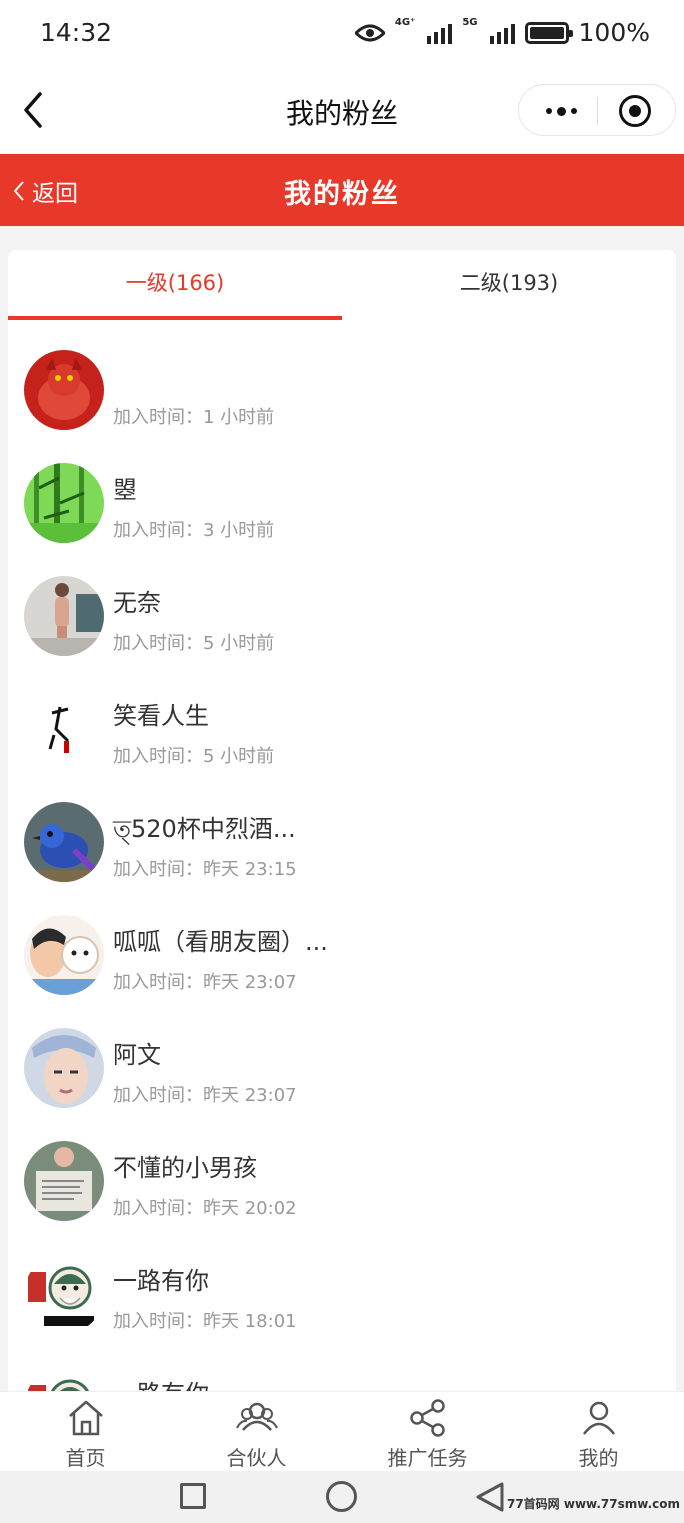 The width and height of the screenshot is (684, 1523). Describe the element at coordinates (342, 848) in the screenshot. I see `list-item: ত্520杯中烈酒... 加入时间：昨天 23:15` at that location.